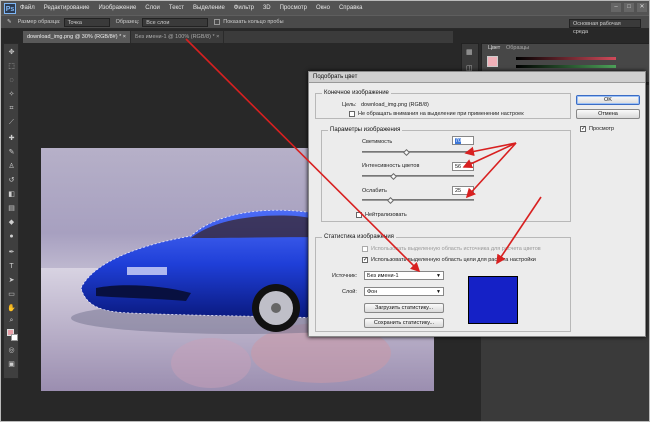  What do you see at coordinates (493, 300) in the screenshot?
I see `source-color-preview` at bounding box center [493, 300].